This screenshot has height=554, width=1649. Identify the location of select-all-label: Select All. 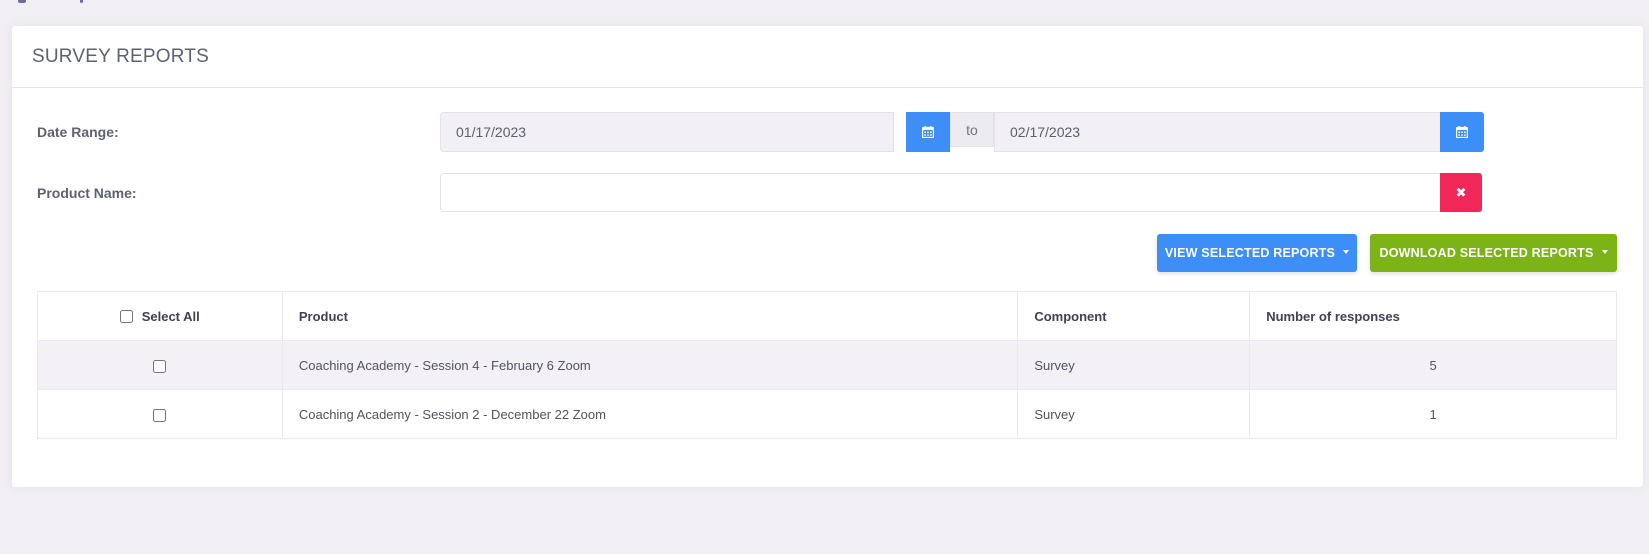
(170, 317).